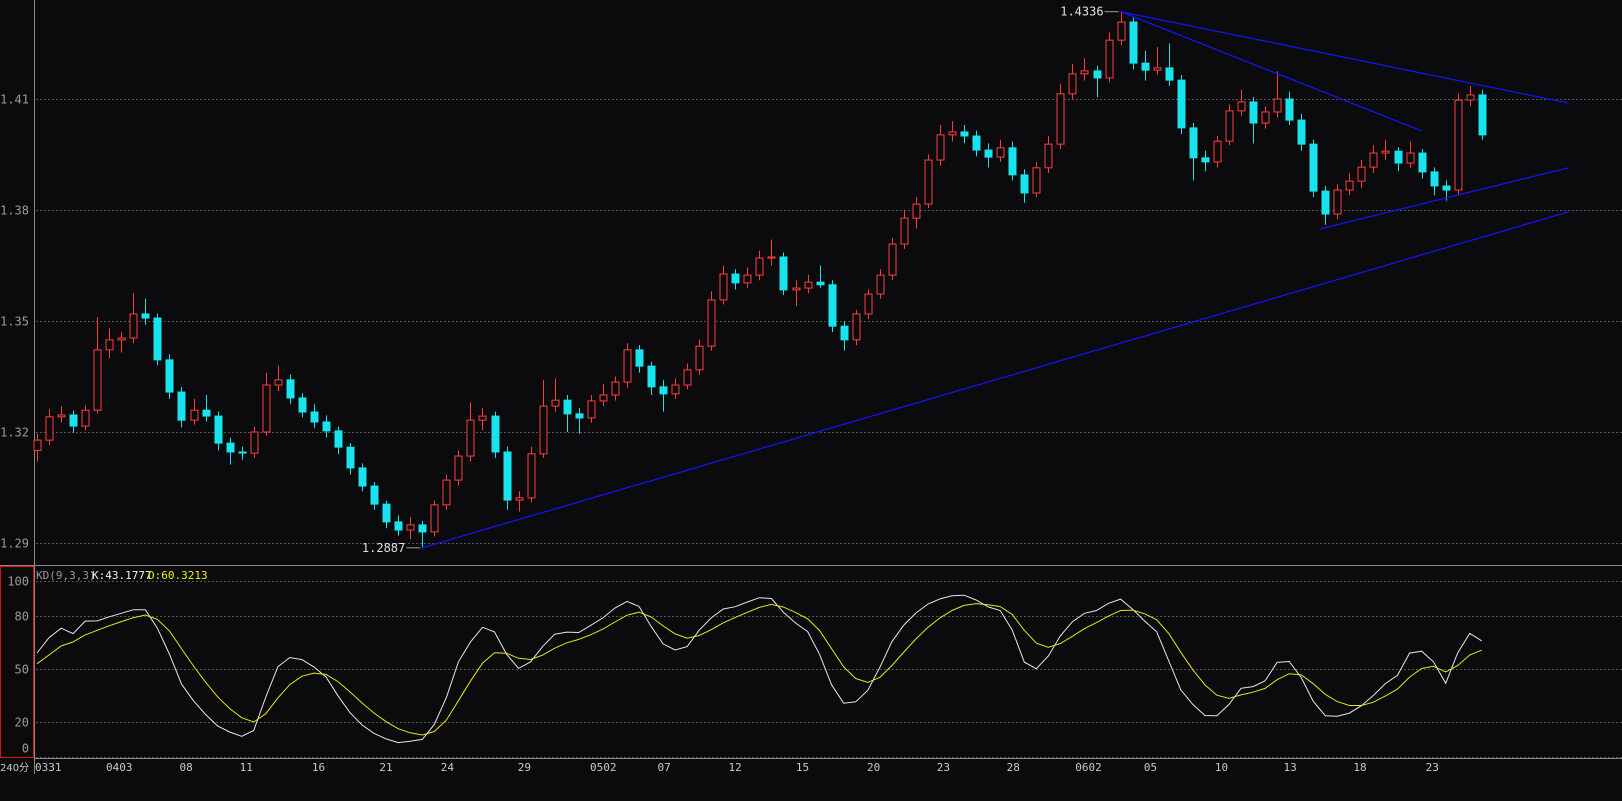 Image resolution: width=1622 pixels, height=801 pixels. Describe the element at coordinates (1290, 767) in the screenshot. I see `date-tick-label: 13` at that location.